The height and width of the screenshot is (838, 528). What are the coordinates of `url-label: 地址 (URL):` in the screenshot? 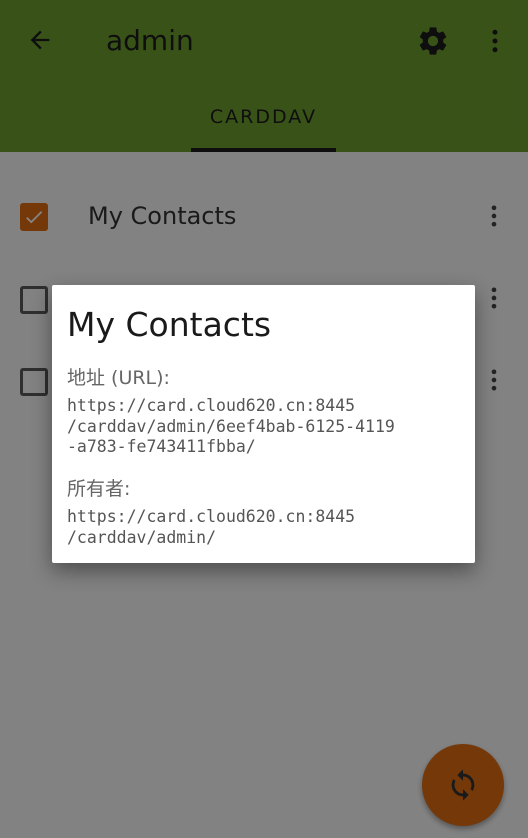 It's located at (118, 378).